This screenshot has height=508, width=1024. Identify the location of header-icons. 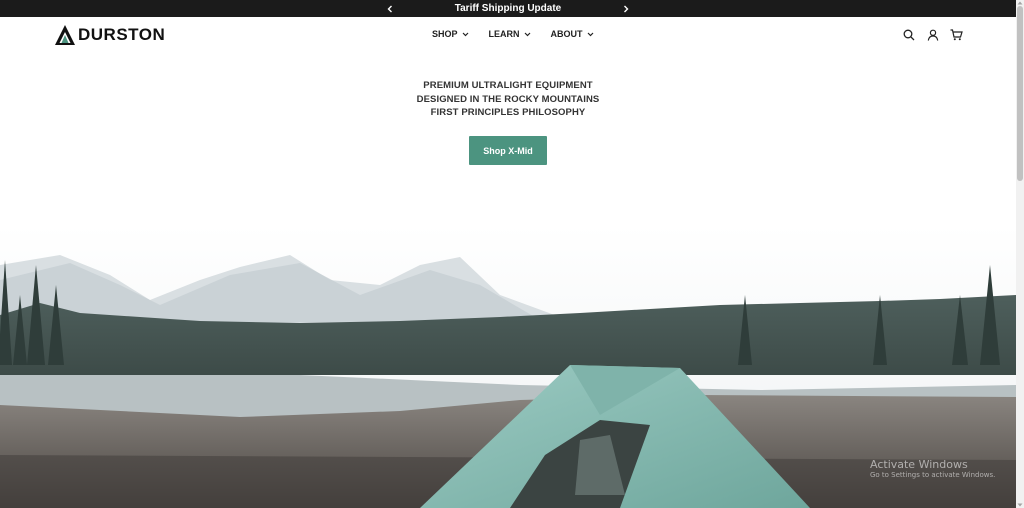
(932, 34).